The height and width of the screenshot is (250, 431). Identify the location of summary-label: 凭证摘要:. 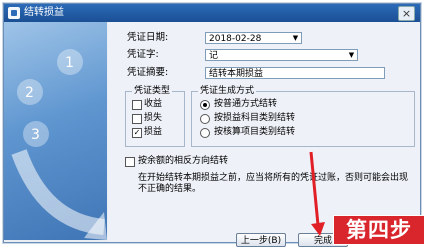
(148, 72).